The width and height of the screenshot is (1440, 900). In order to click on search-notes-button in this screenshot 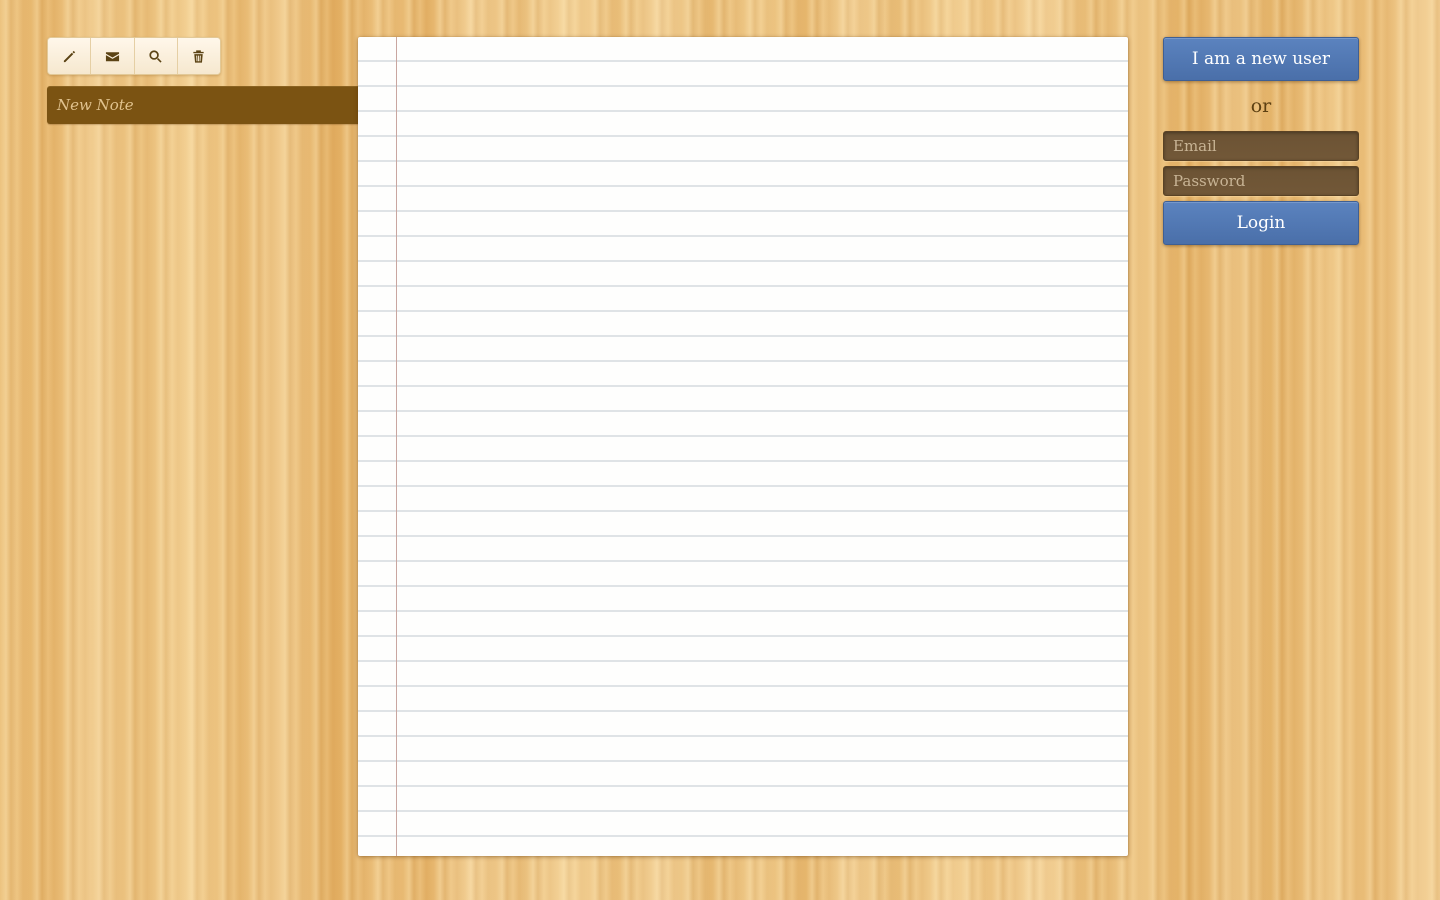, I will do `click(156, 56)`.